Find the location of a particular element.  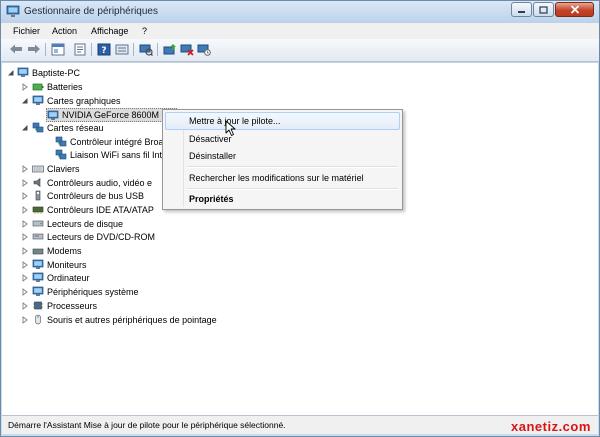

scan-hardware-button is located at coordinates (146, 49).